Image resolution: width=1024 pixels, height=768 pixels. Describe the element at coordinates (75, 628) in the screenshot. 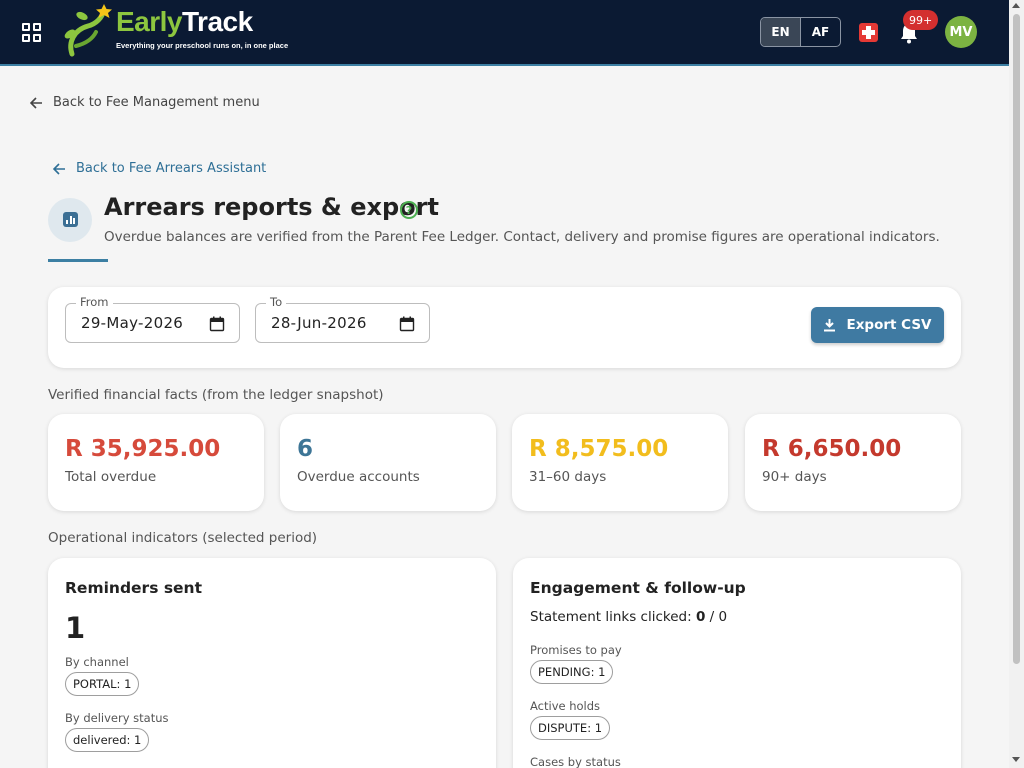

I see `reminders-count: 1` at that location.